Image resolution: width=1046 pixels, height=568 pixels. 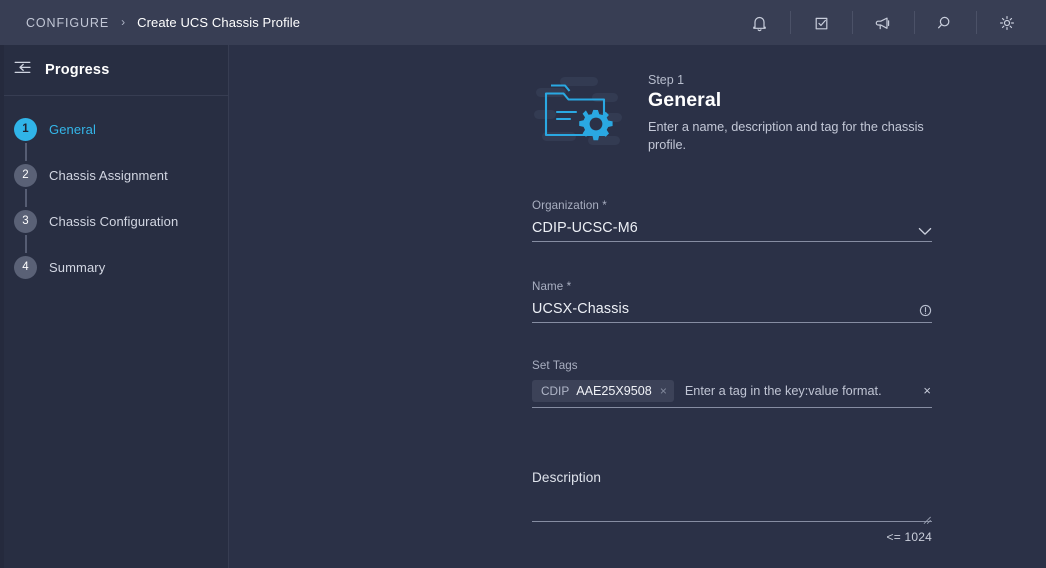 What do you see at coordinates (909, 536) in the screenshot?
I see `description-counter: <= 1024` at bounding box center [909, 536].